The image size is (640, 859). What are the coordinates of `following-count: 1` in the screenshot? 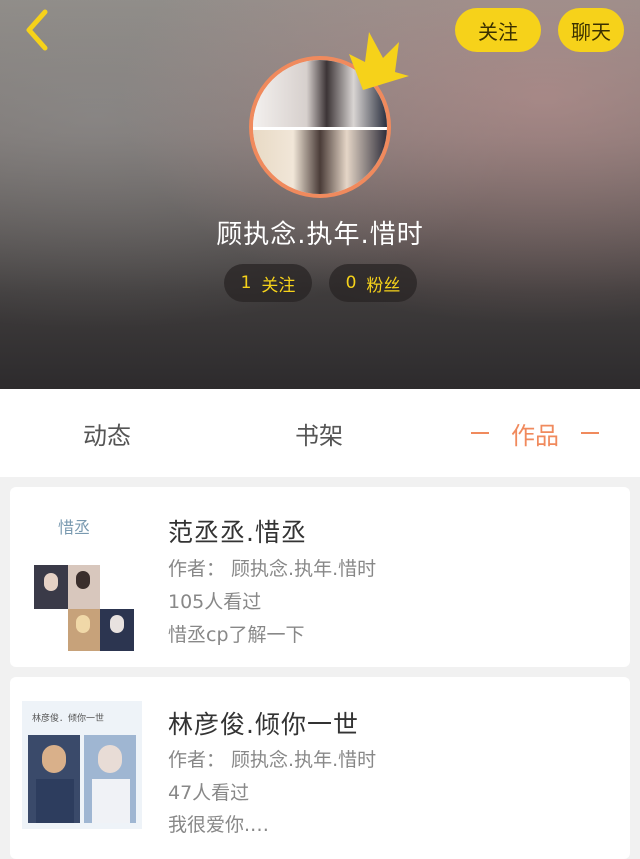 It's located at (246, 283).